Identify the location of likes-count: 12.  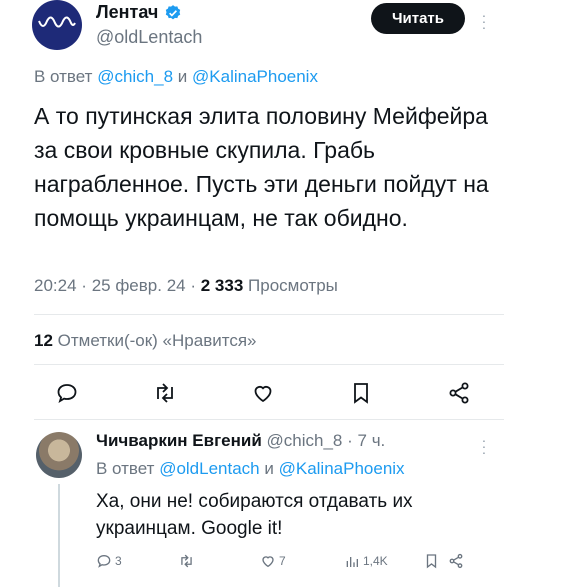
(43, 340).